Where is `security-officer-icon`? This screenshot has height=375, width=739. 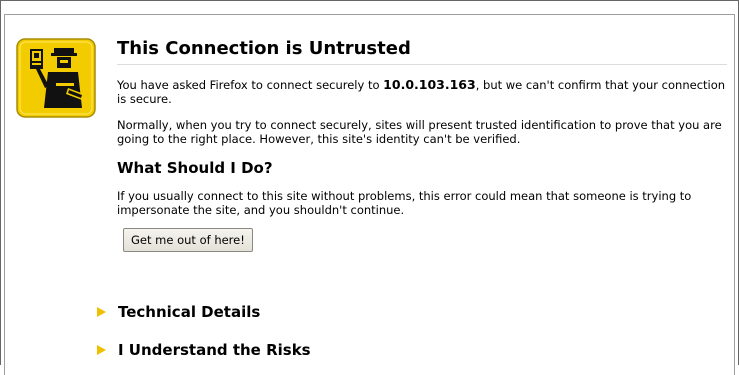
security-officer-icon is located at coordinates (56, 78).